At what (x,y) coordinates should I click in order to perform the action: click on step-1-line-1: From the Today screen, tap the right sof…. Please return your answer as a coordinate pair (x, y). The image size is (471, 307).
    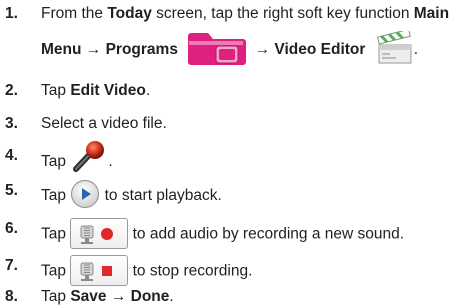
    Looking at the image, I should click on (245, 14).